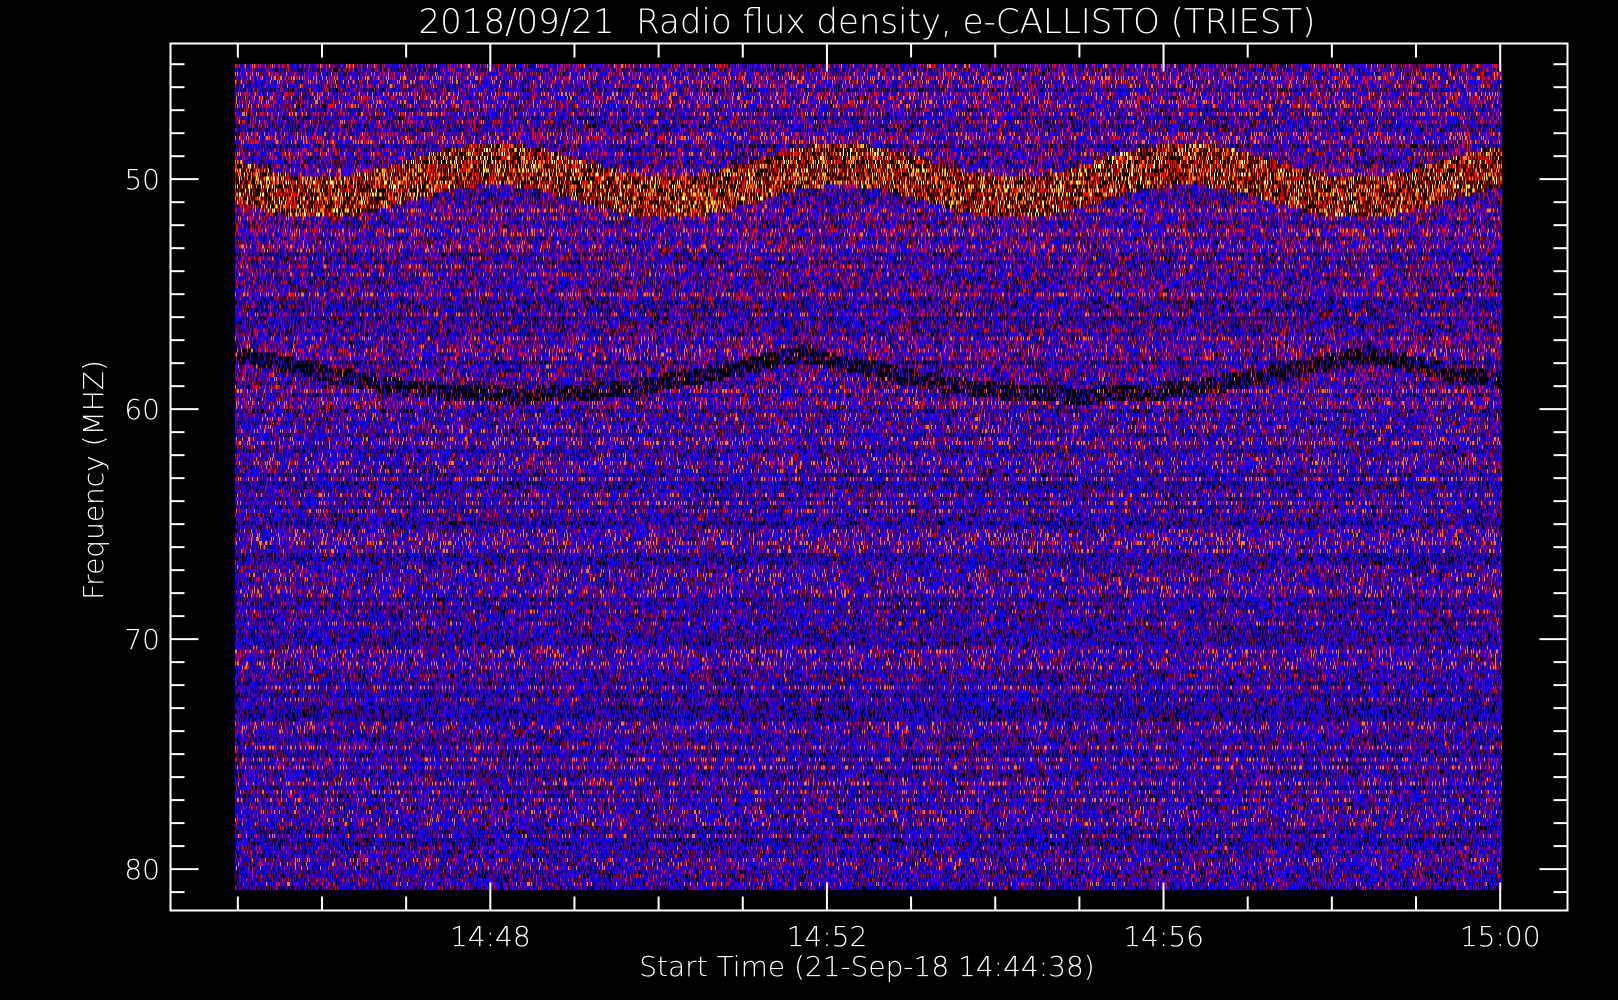  I want to click on y-tick-label: 60, so click(142, 409).